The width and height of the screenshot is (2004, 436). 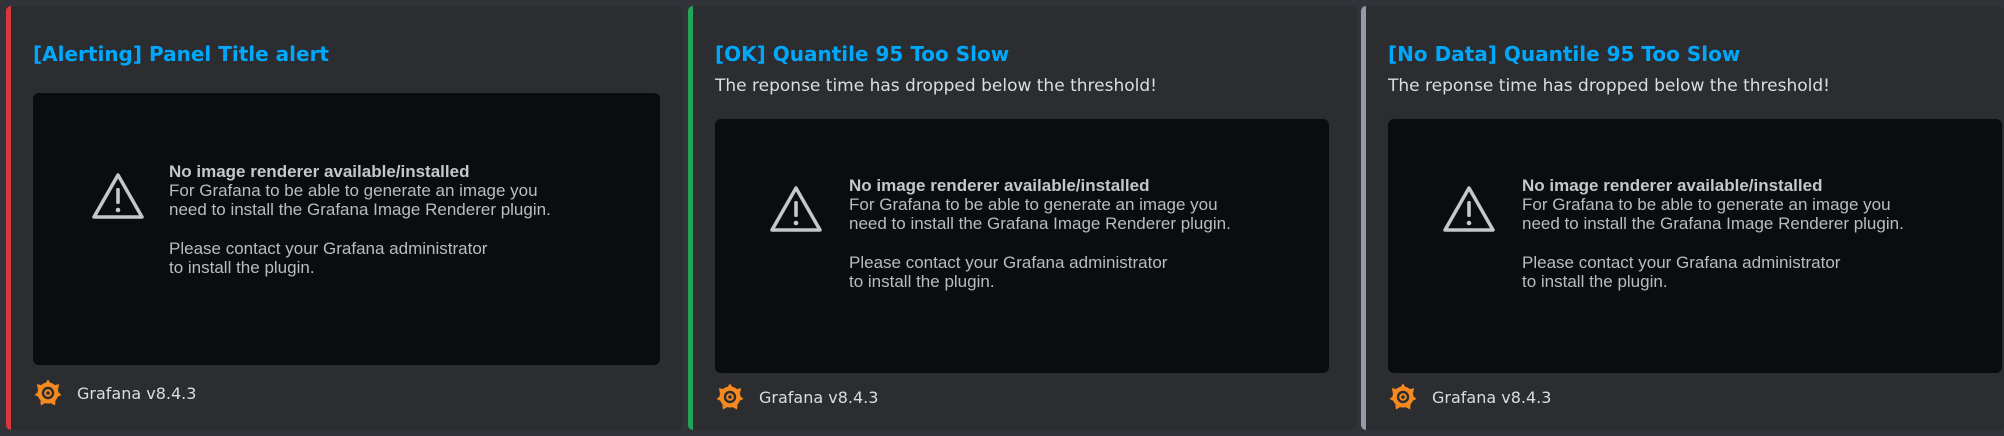 I want to click on embed-title-link: [No Data] Quantile 95 Too Slow, so click(x=1564, y=54).